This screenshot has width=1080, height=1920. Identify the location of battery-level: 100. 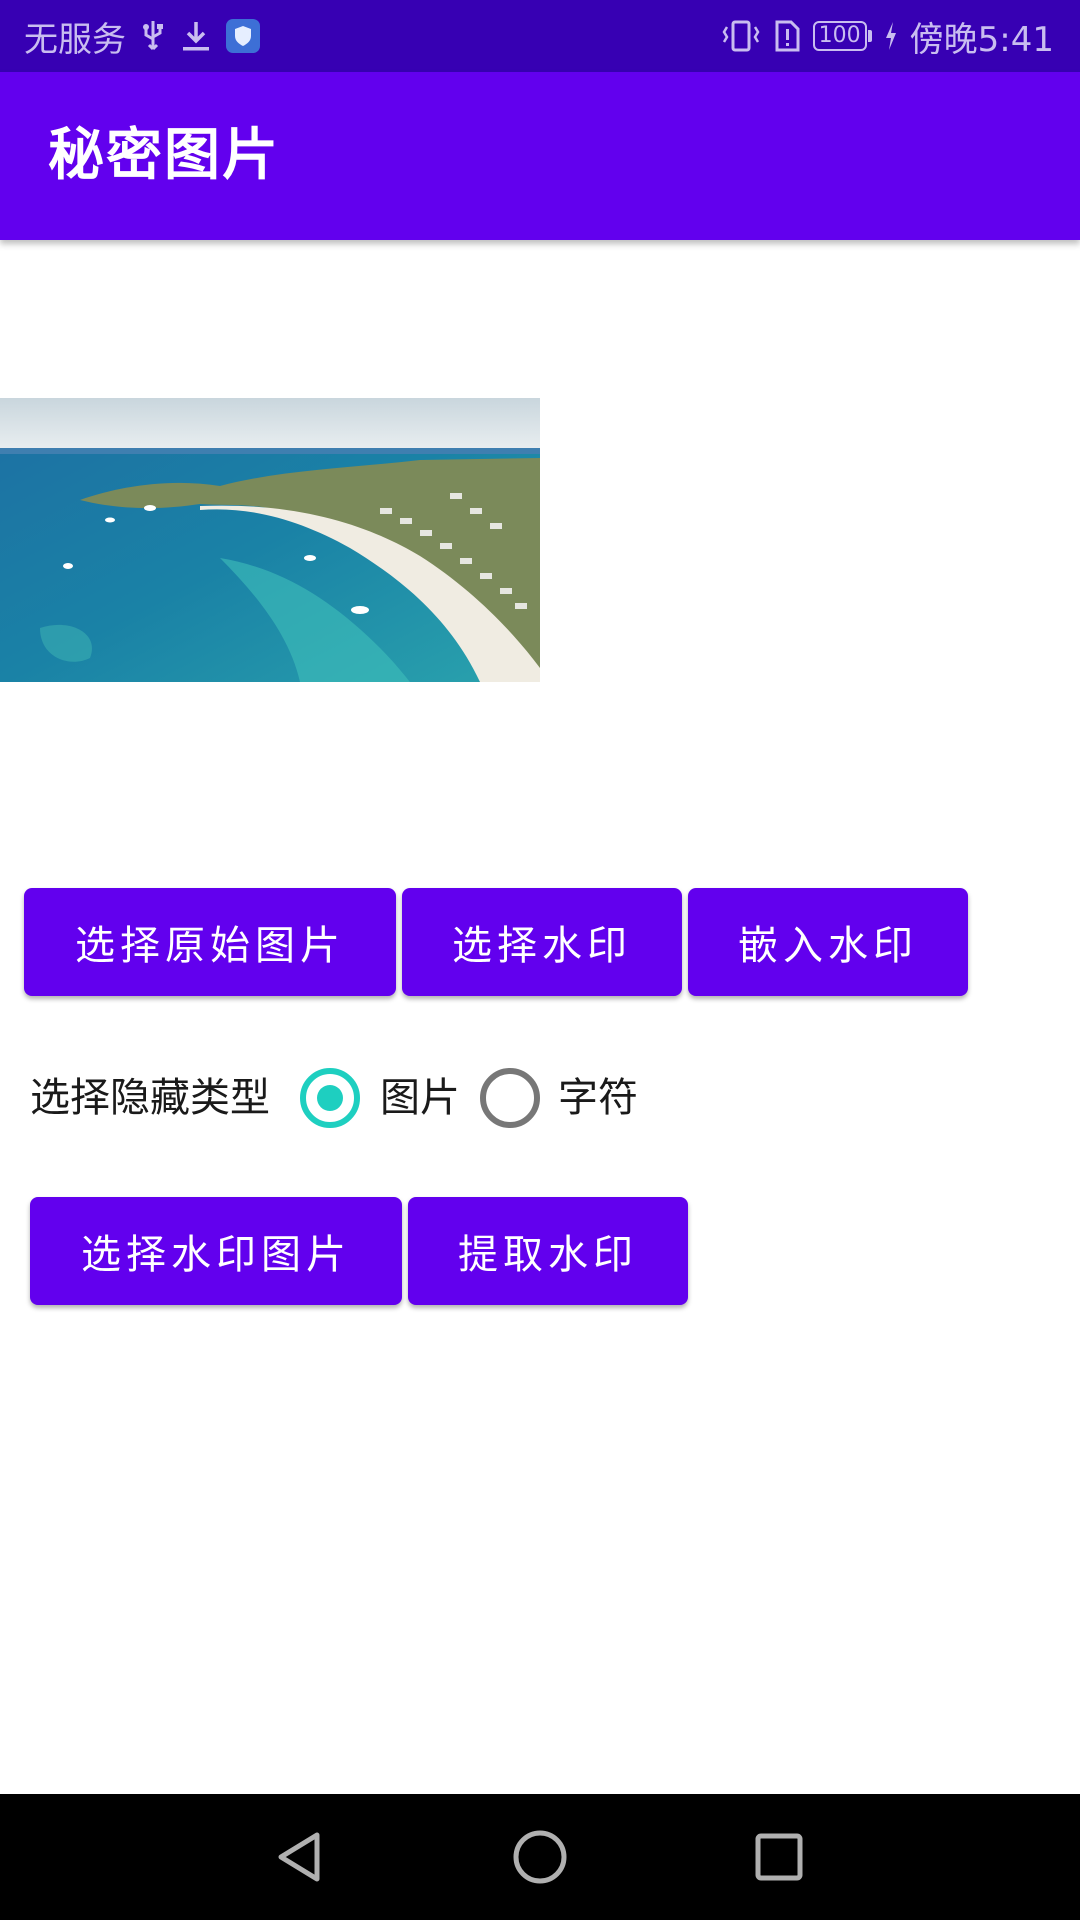
(839, 36).